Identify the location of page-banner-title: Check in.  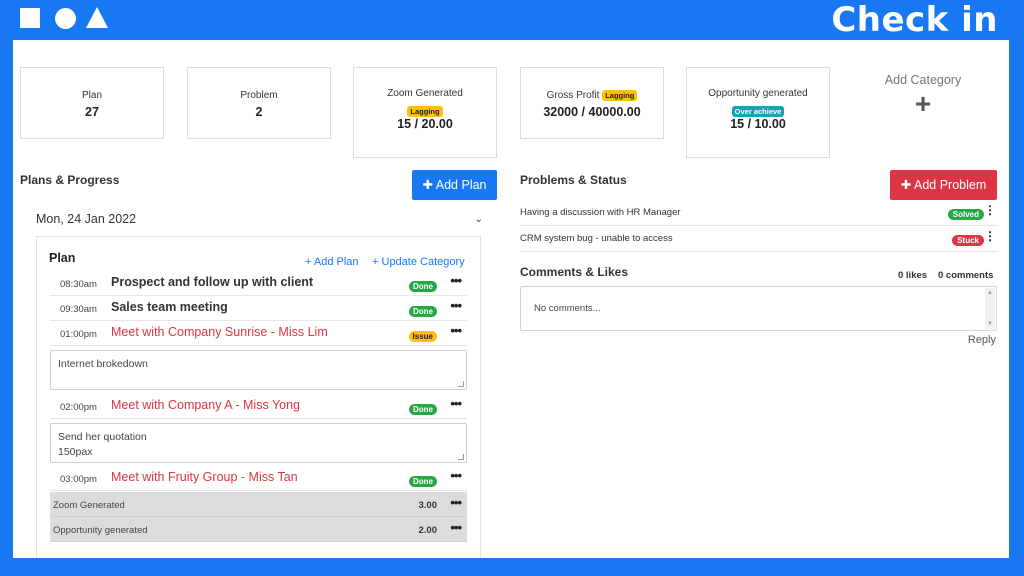
(914, 20).